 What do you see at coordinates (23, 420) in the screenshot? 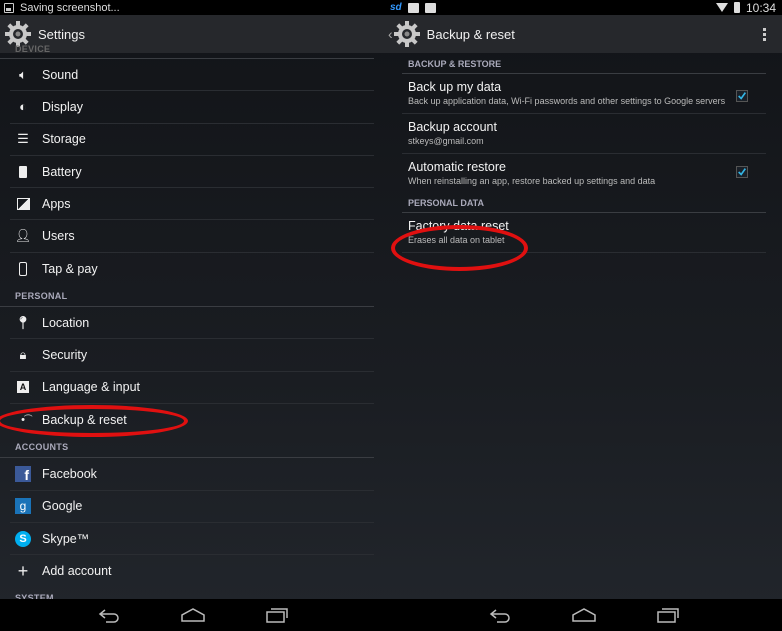
I see `backup-icon: •͡` at bounding box center [23, 420].